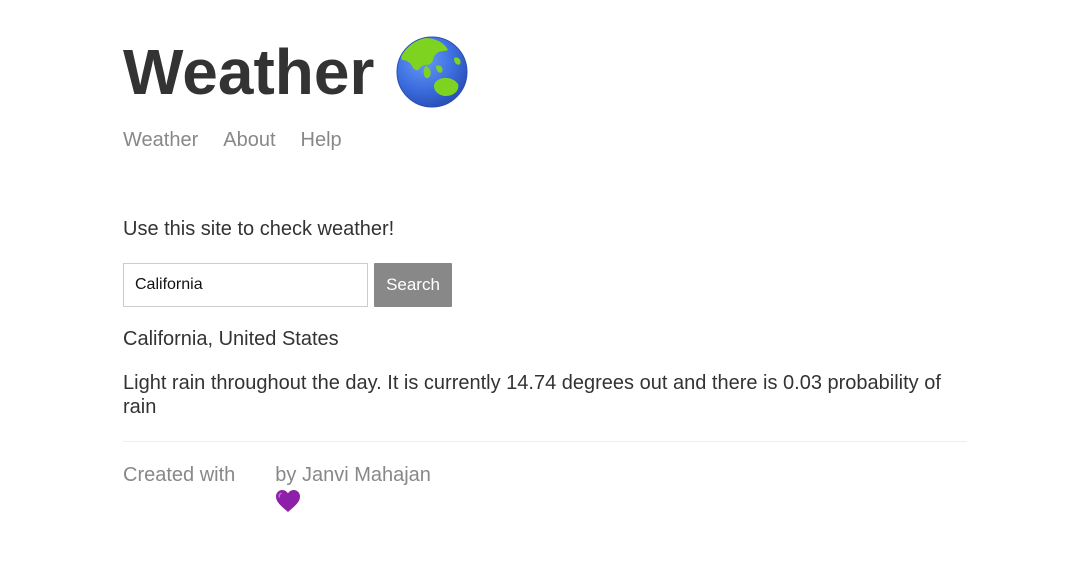 This screenshot has width=1067, height=582. Describe the element at coordinates (545, 441) in the screenshot. I see `divider` at that location.